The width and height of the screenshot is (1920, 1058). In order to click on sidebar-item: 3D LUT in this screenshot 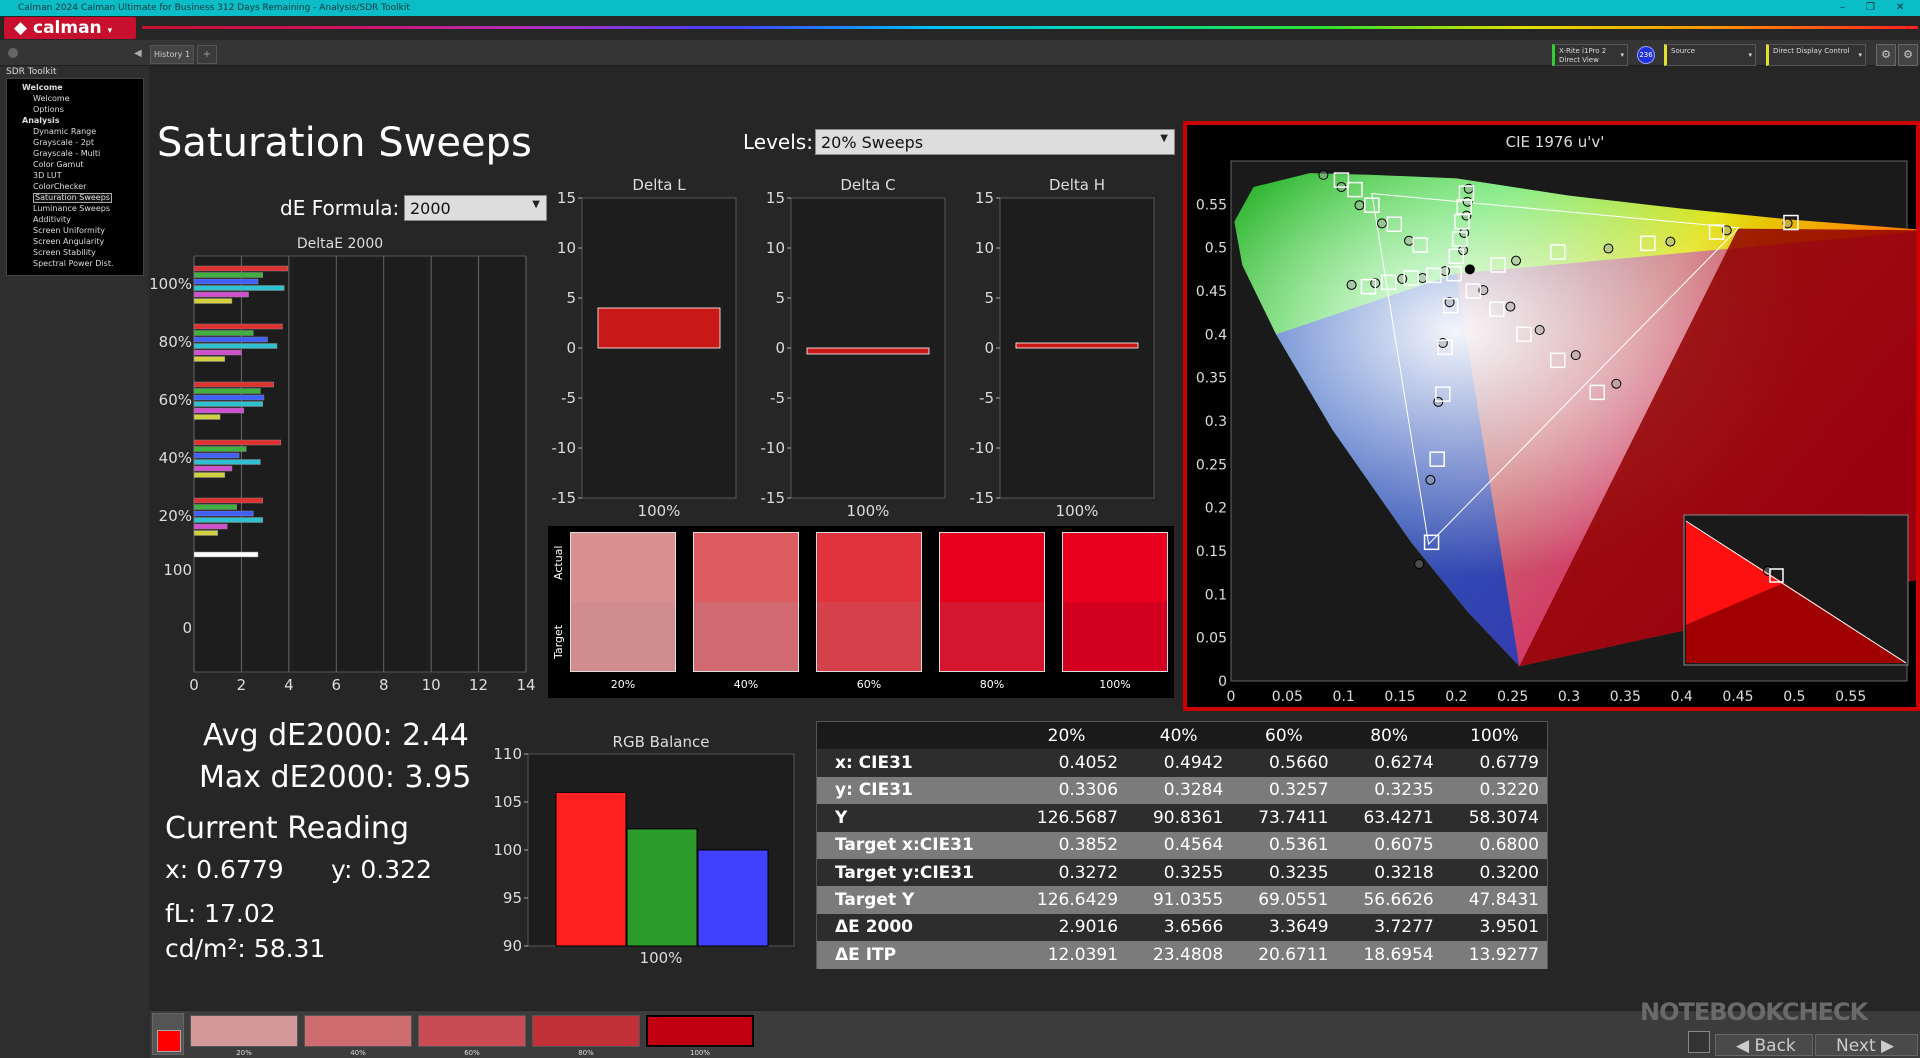, I will do `click(75, 175)`.